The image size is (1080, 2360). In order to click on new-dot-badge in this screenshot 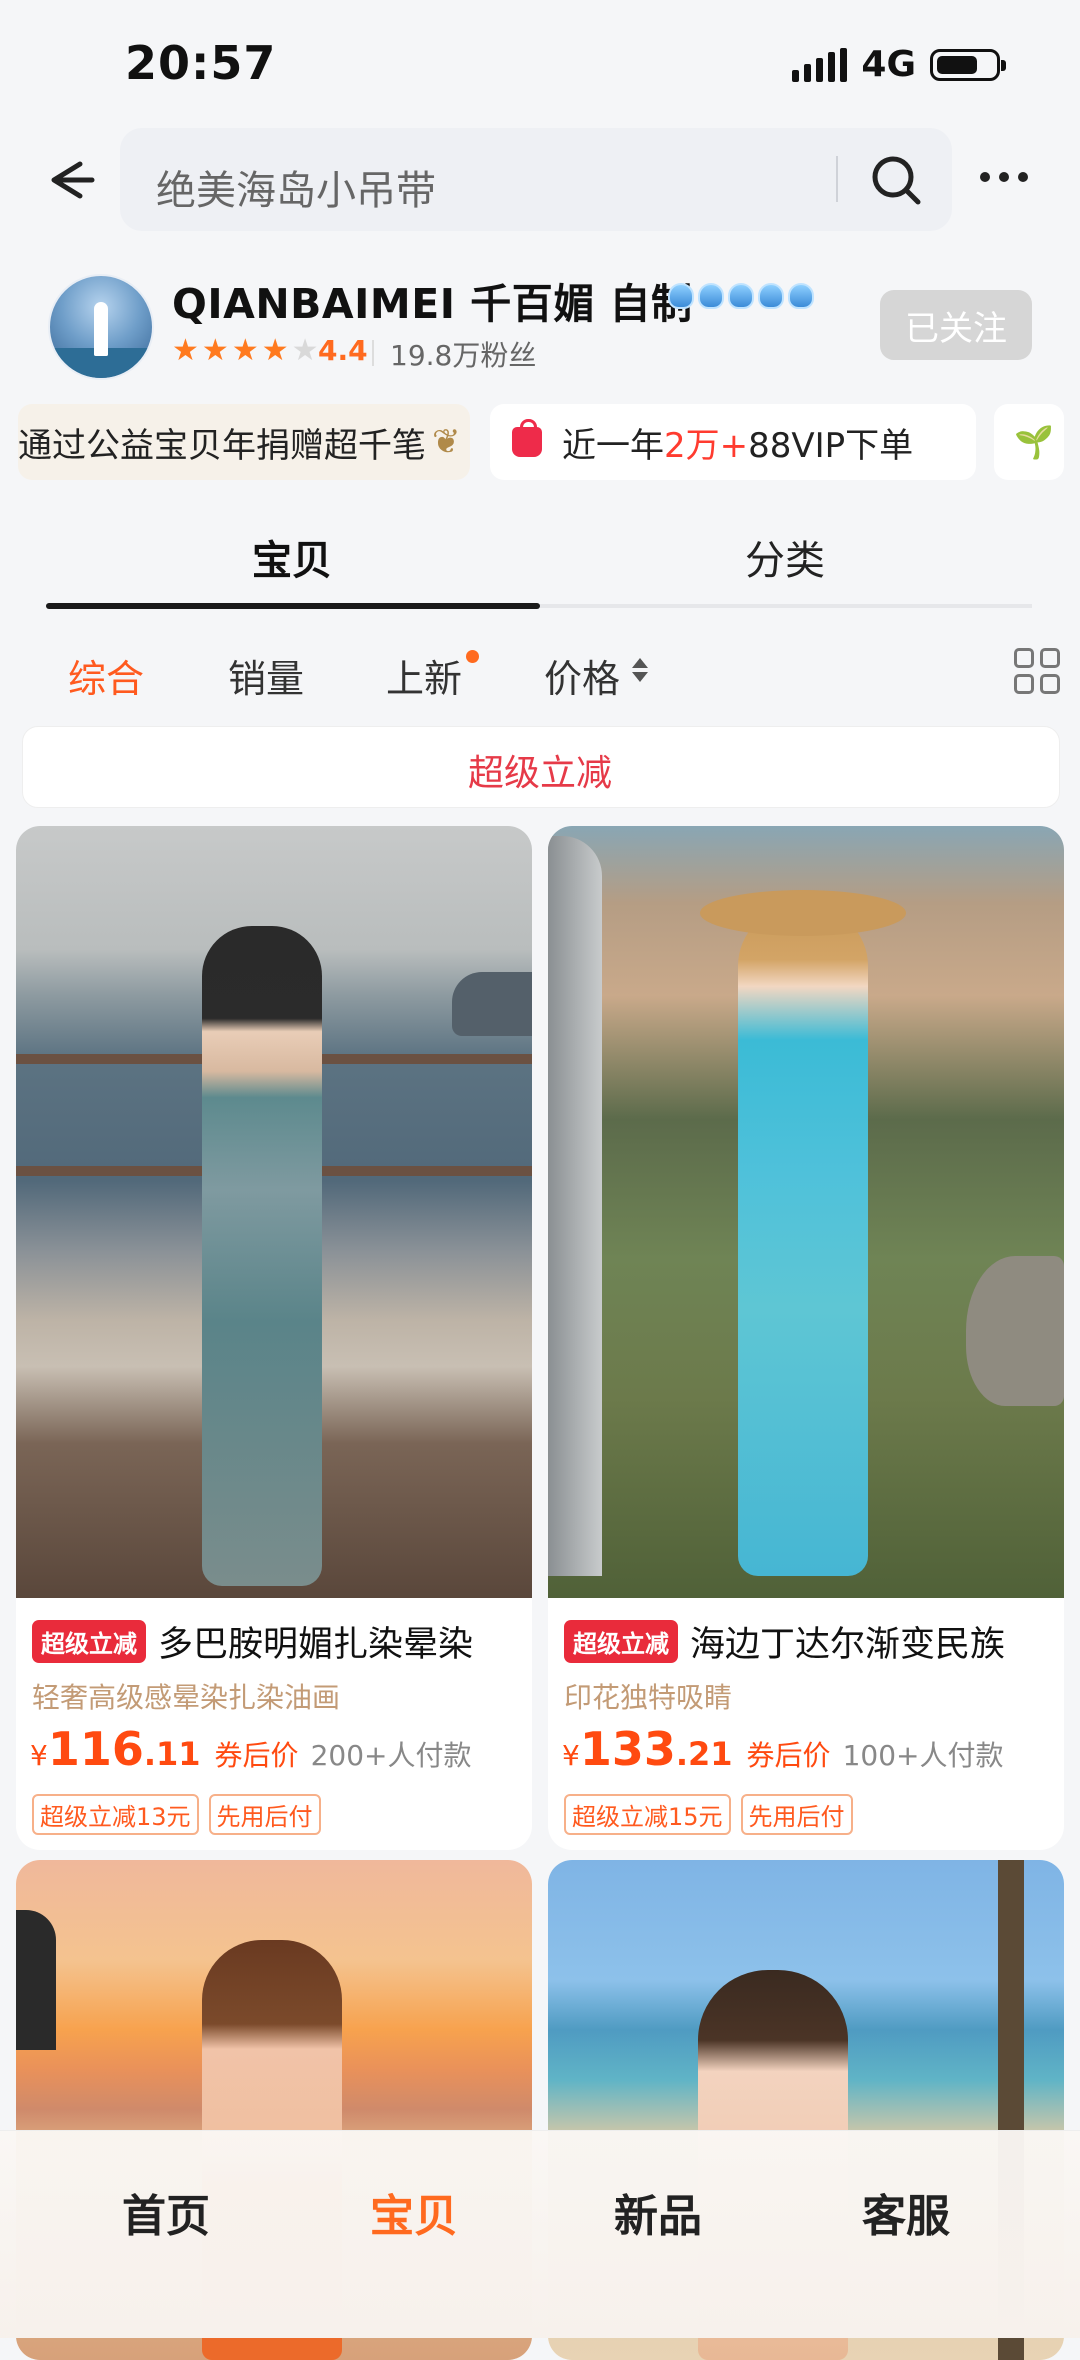, I will do `click(472, 656)`.